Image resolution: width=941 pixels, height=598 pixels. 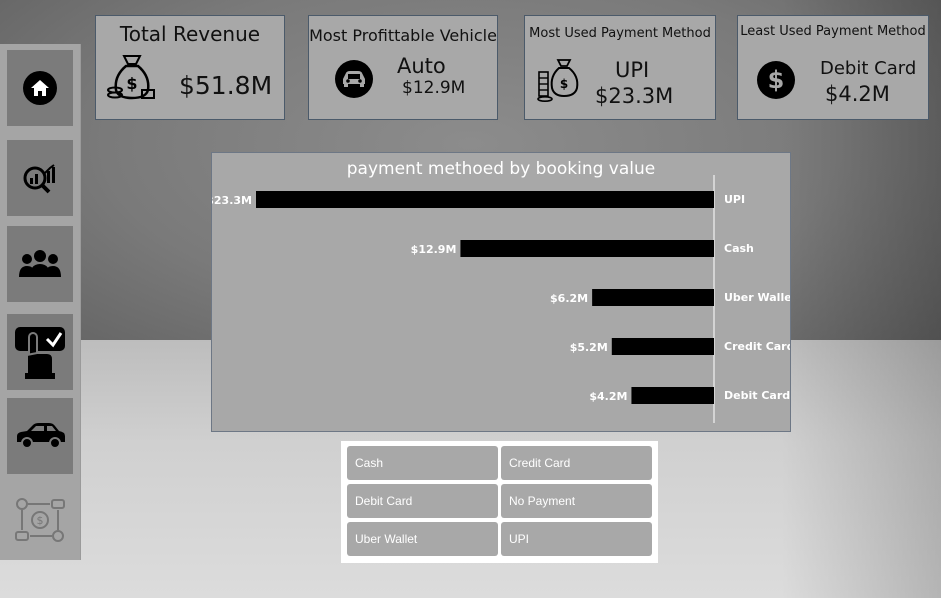 I want to click on category-label-credit-card: Credit Card, so click(x=757, y=346).